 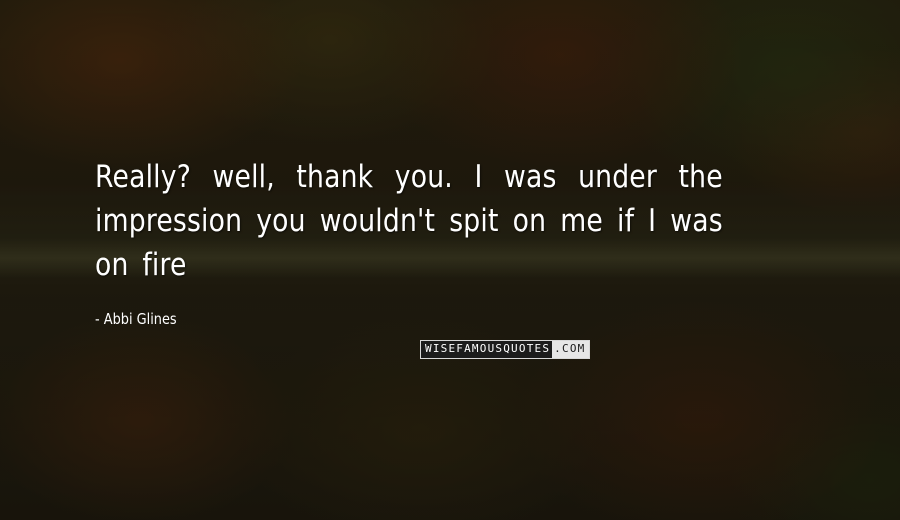 I want to click on watermark-domain: .COM, so click(x=571, y=349).